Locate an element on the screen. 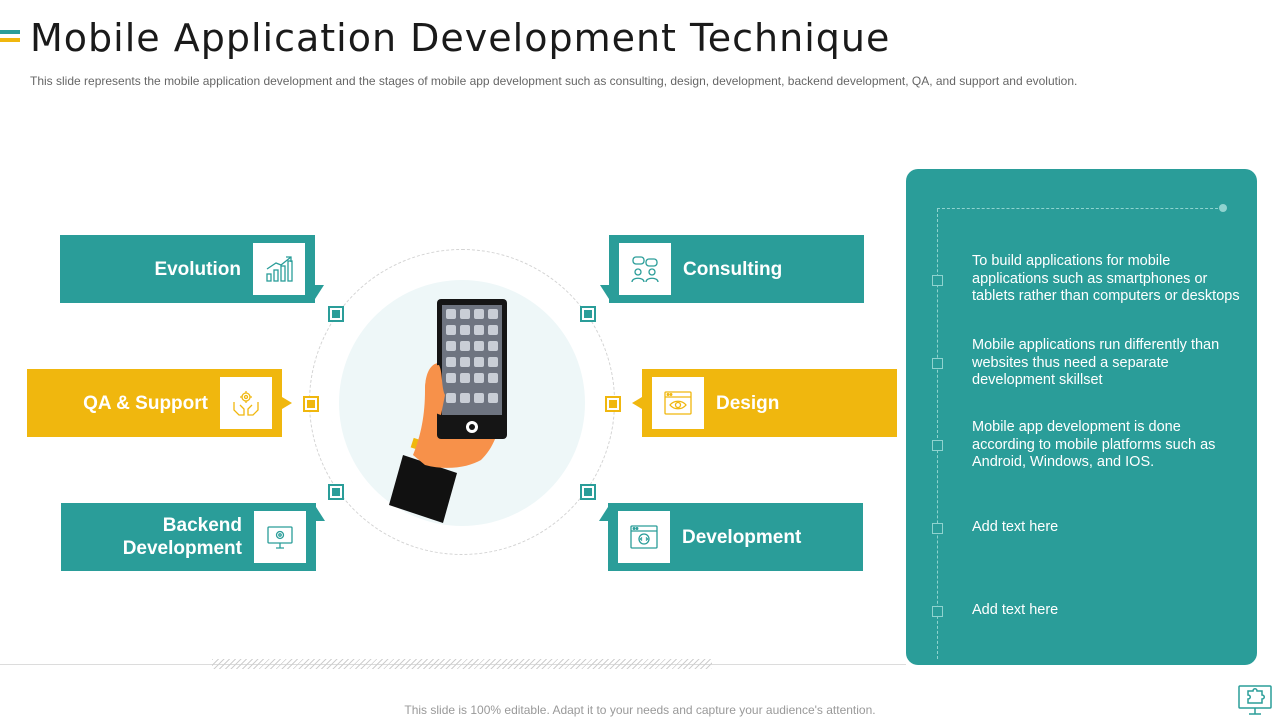  stage-consulting-label: Consulting is located at coordinates (733, 269).